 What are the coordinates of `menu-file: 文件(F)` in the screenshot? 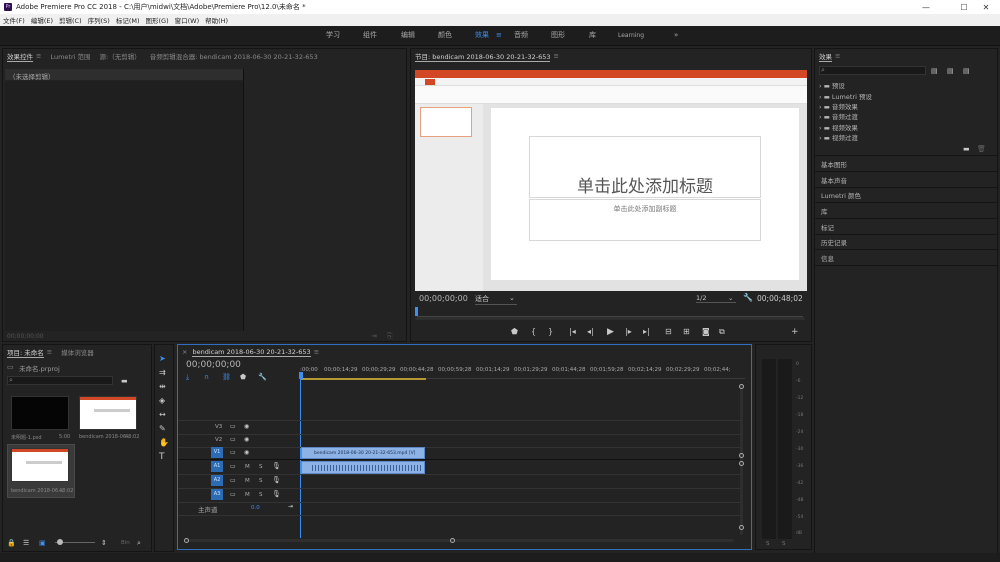 It's located at (14, 20).